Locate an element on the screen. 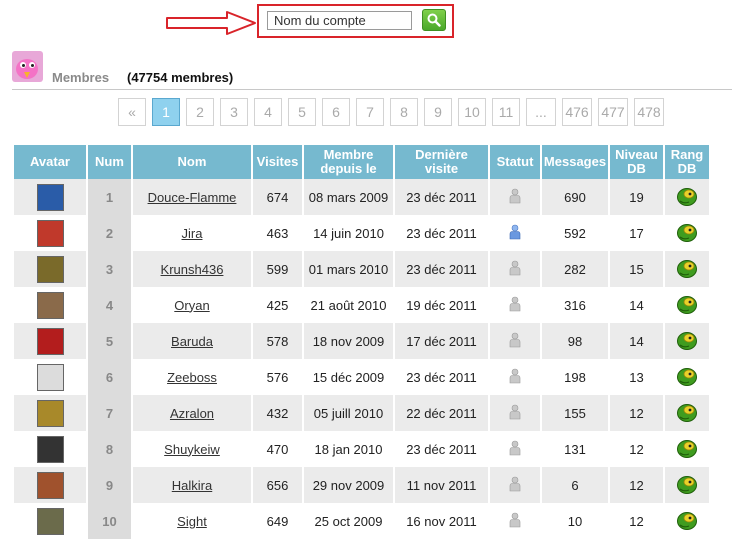 The height and width of the screenshot is (544, 735). col-visits: Visites is located at coordinates (277, 162).